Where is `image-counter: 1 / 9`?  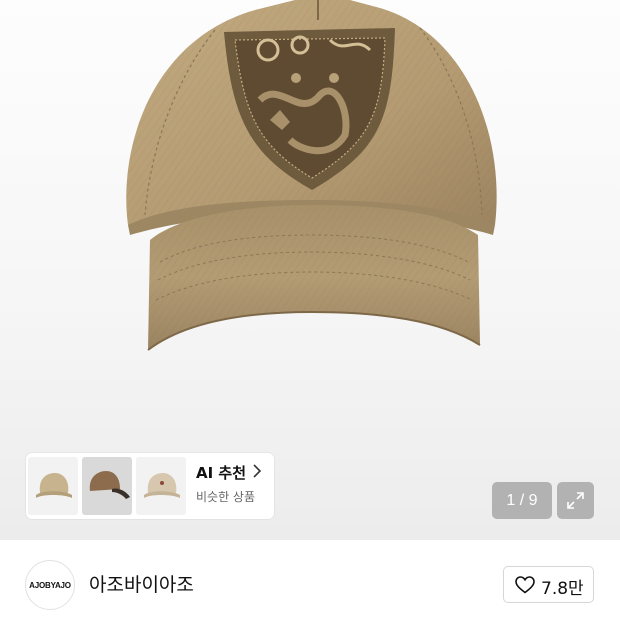 image-counter: 1 / 9 is located at coordinates (522, 500).